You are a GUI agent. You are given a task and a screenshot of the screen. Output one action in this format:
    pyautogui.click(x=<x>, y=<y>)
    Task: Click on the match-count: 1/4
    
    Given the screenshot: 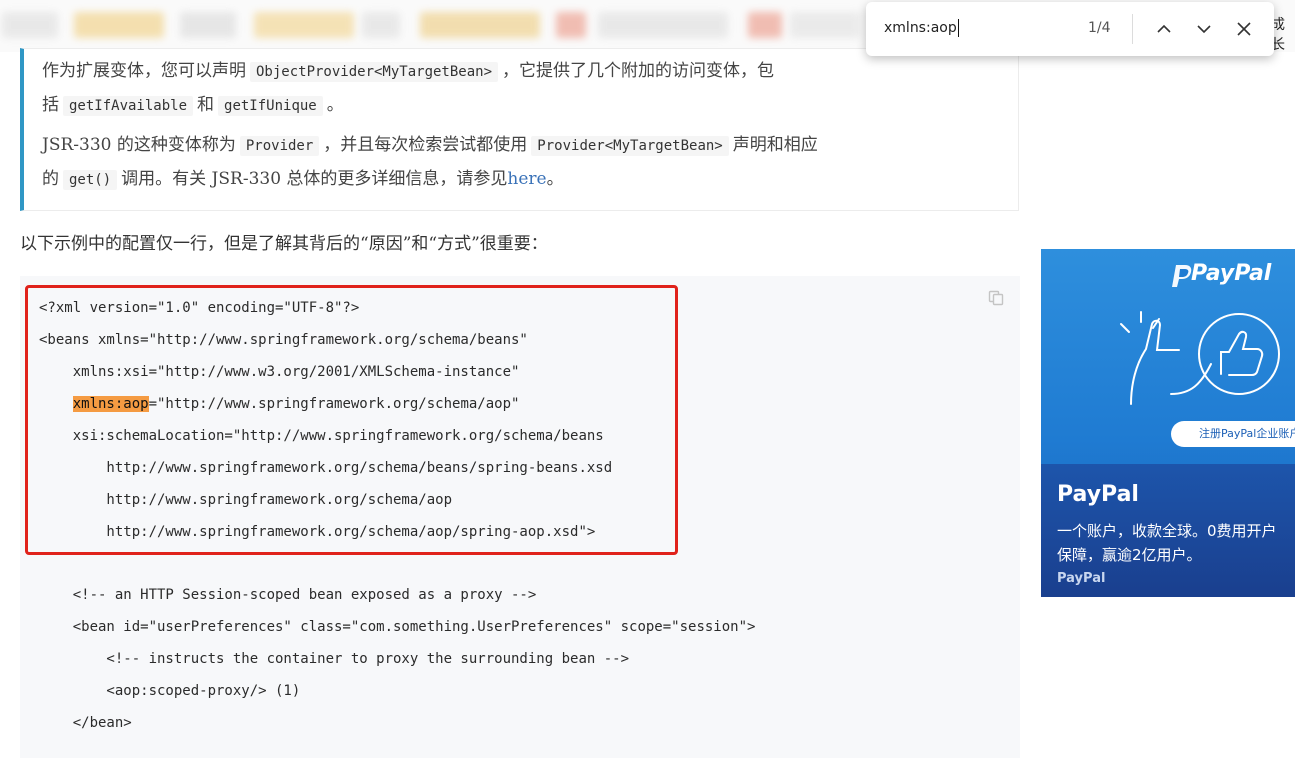 What is the action you would take?
    pyautogui.click(x=1099, y=28)
    